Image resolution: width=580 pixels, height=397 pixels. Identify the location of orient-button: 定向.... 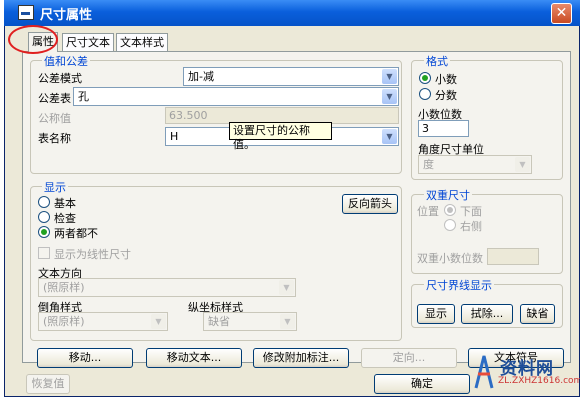
(409, 358).